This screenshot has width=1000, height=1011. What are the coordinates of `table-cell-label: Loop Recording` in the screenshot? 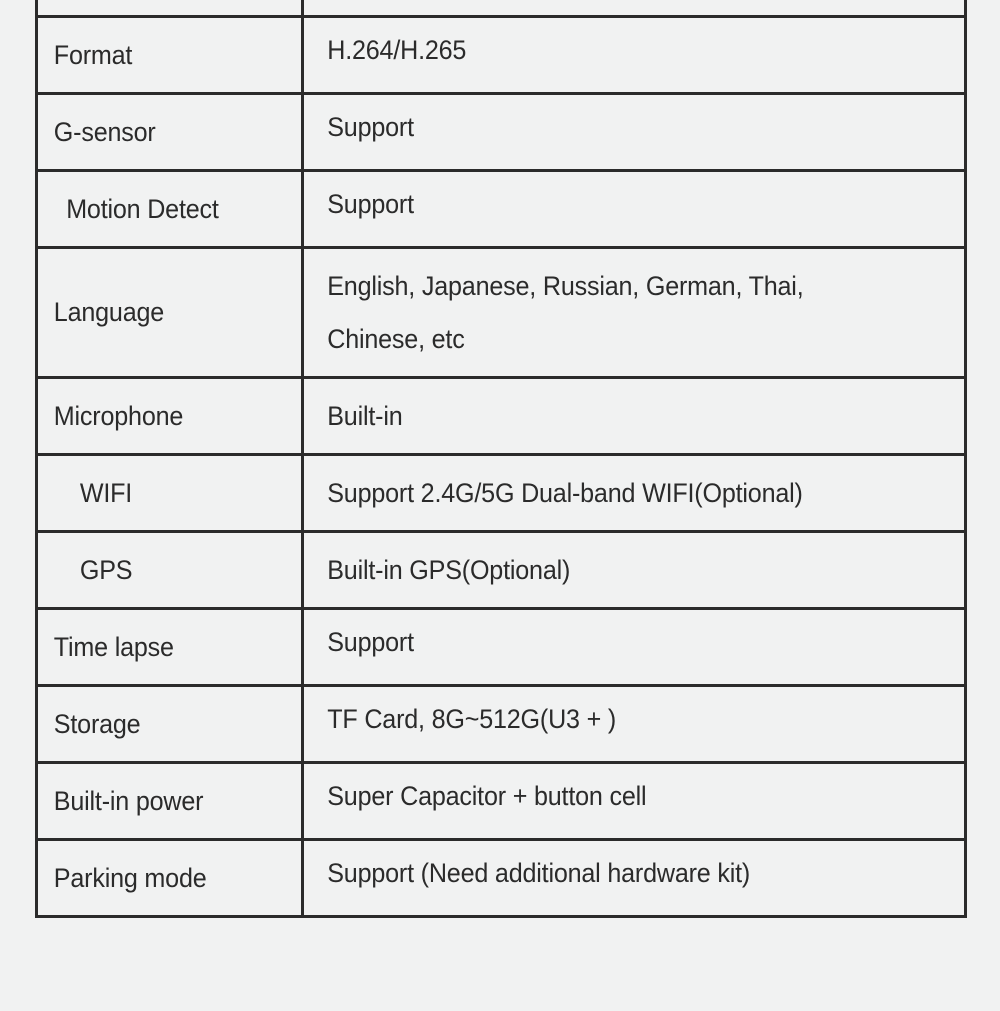 It's located at (169, 9).